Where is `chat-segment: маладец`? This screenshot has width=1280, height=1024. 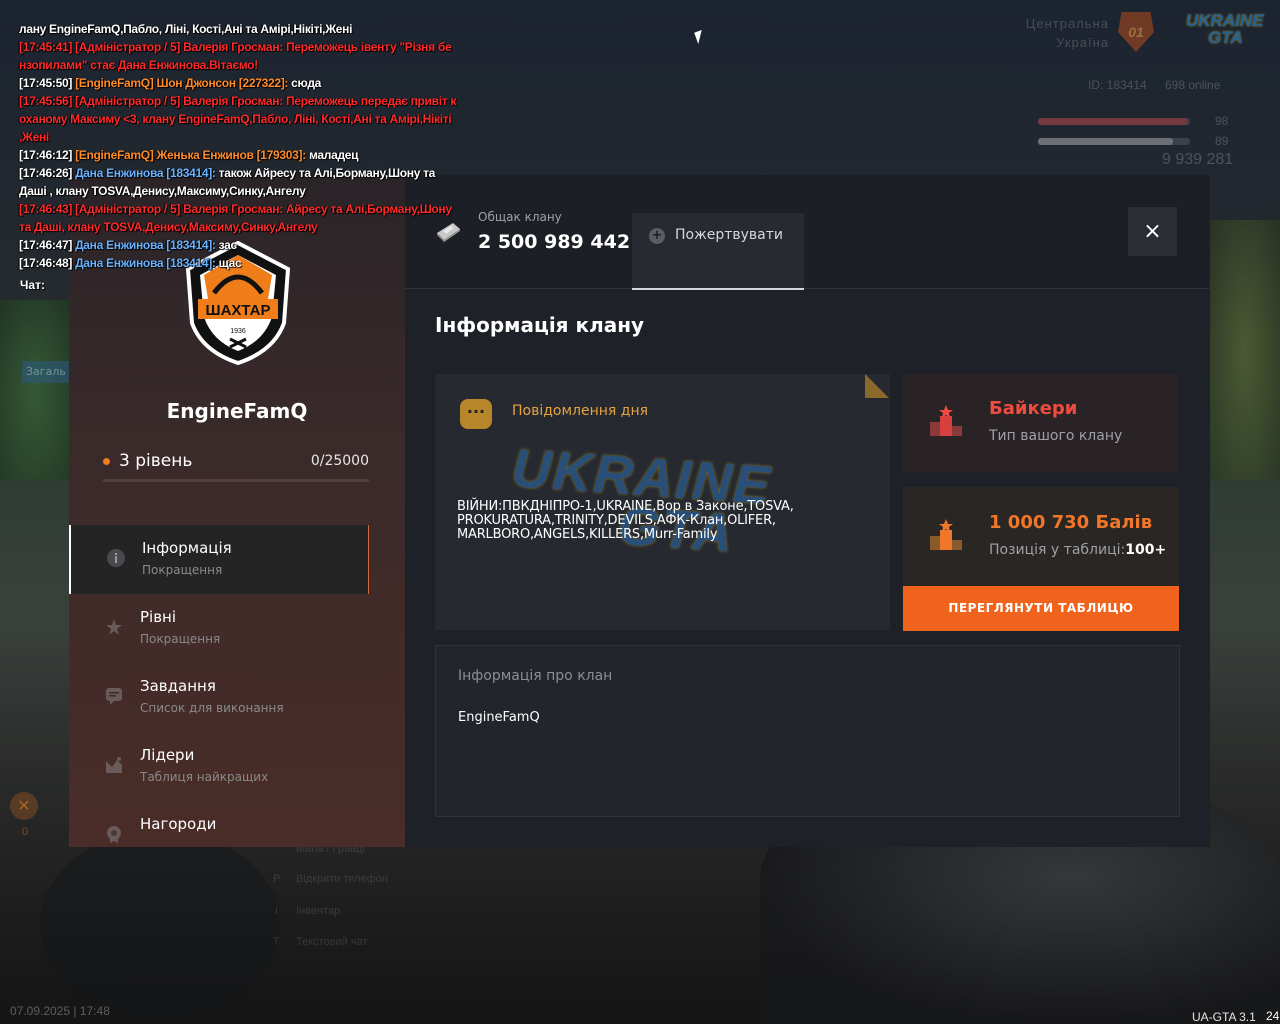
chat-segment: маладец is located at coordinates (333, 155).